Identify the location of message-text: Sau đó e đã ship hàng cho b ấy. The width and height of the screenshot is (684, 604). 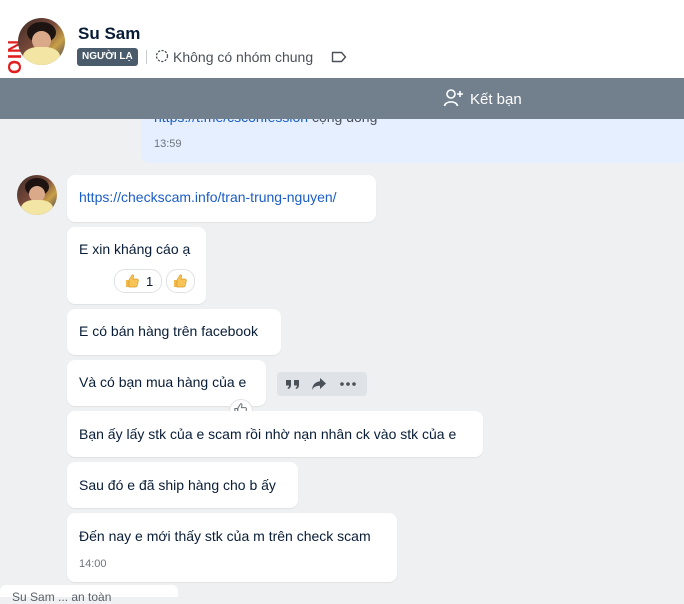
(177, 485).